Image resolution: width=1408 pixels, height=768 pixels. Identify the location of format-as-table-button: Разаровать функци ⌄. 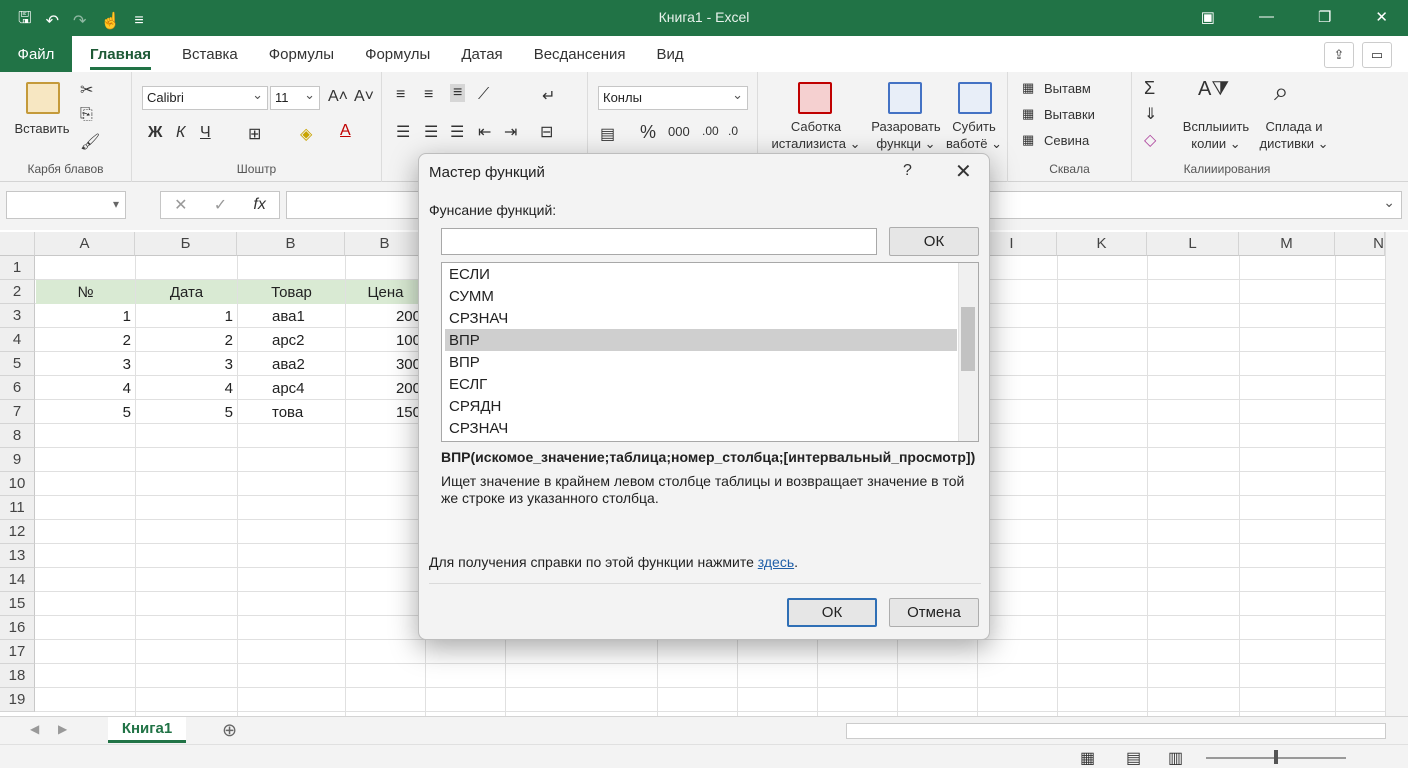
(906, 135).